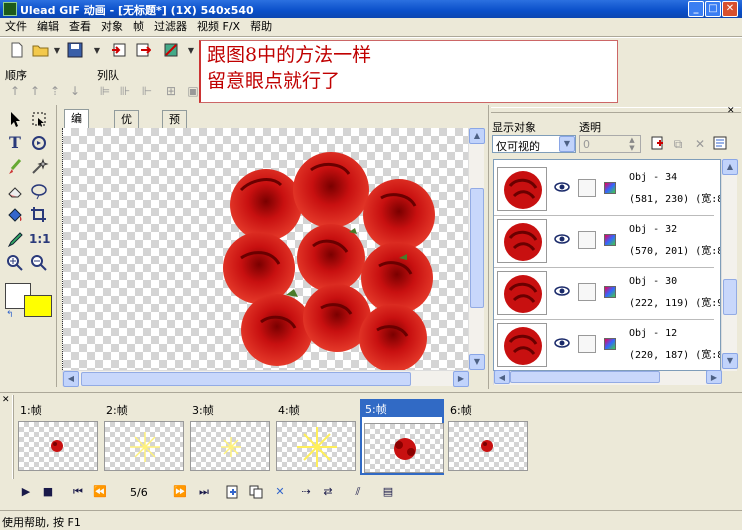 This screenshot has height=530, width=742. Describe the element at coordinates (100, 492) in the screenshot. I see `previous-frame-icon: ⏪` at that location.